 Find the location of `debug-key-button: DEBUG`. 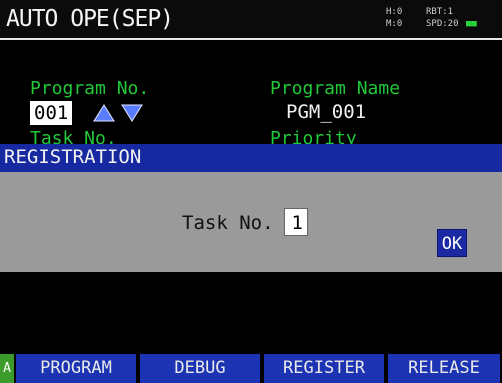

debug-key-button: DEBUG is located at coordinates (200, 368).